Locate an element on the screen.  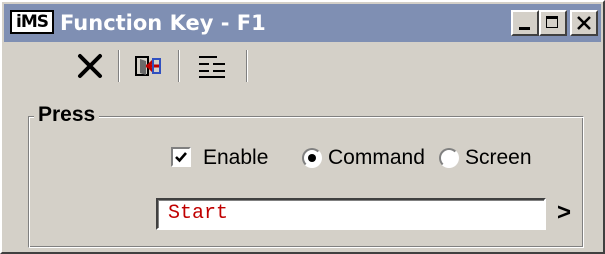
minimize-button is located at coordinates (525, 23).